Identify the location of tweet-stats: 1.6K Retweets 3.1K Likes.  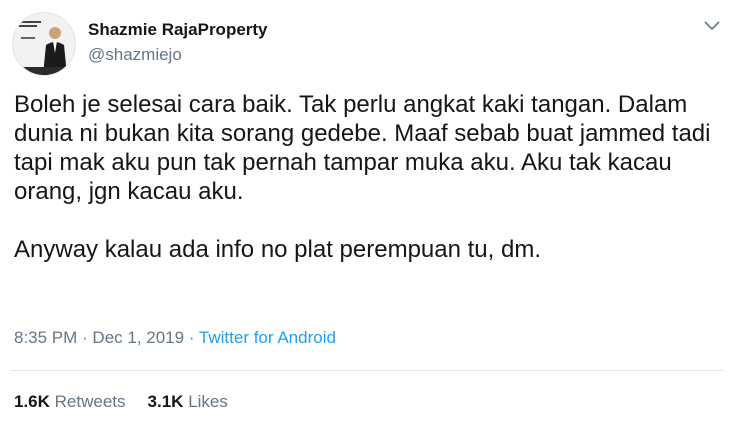
(121, 402).